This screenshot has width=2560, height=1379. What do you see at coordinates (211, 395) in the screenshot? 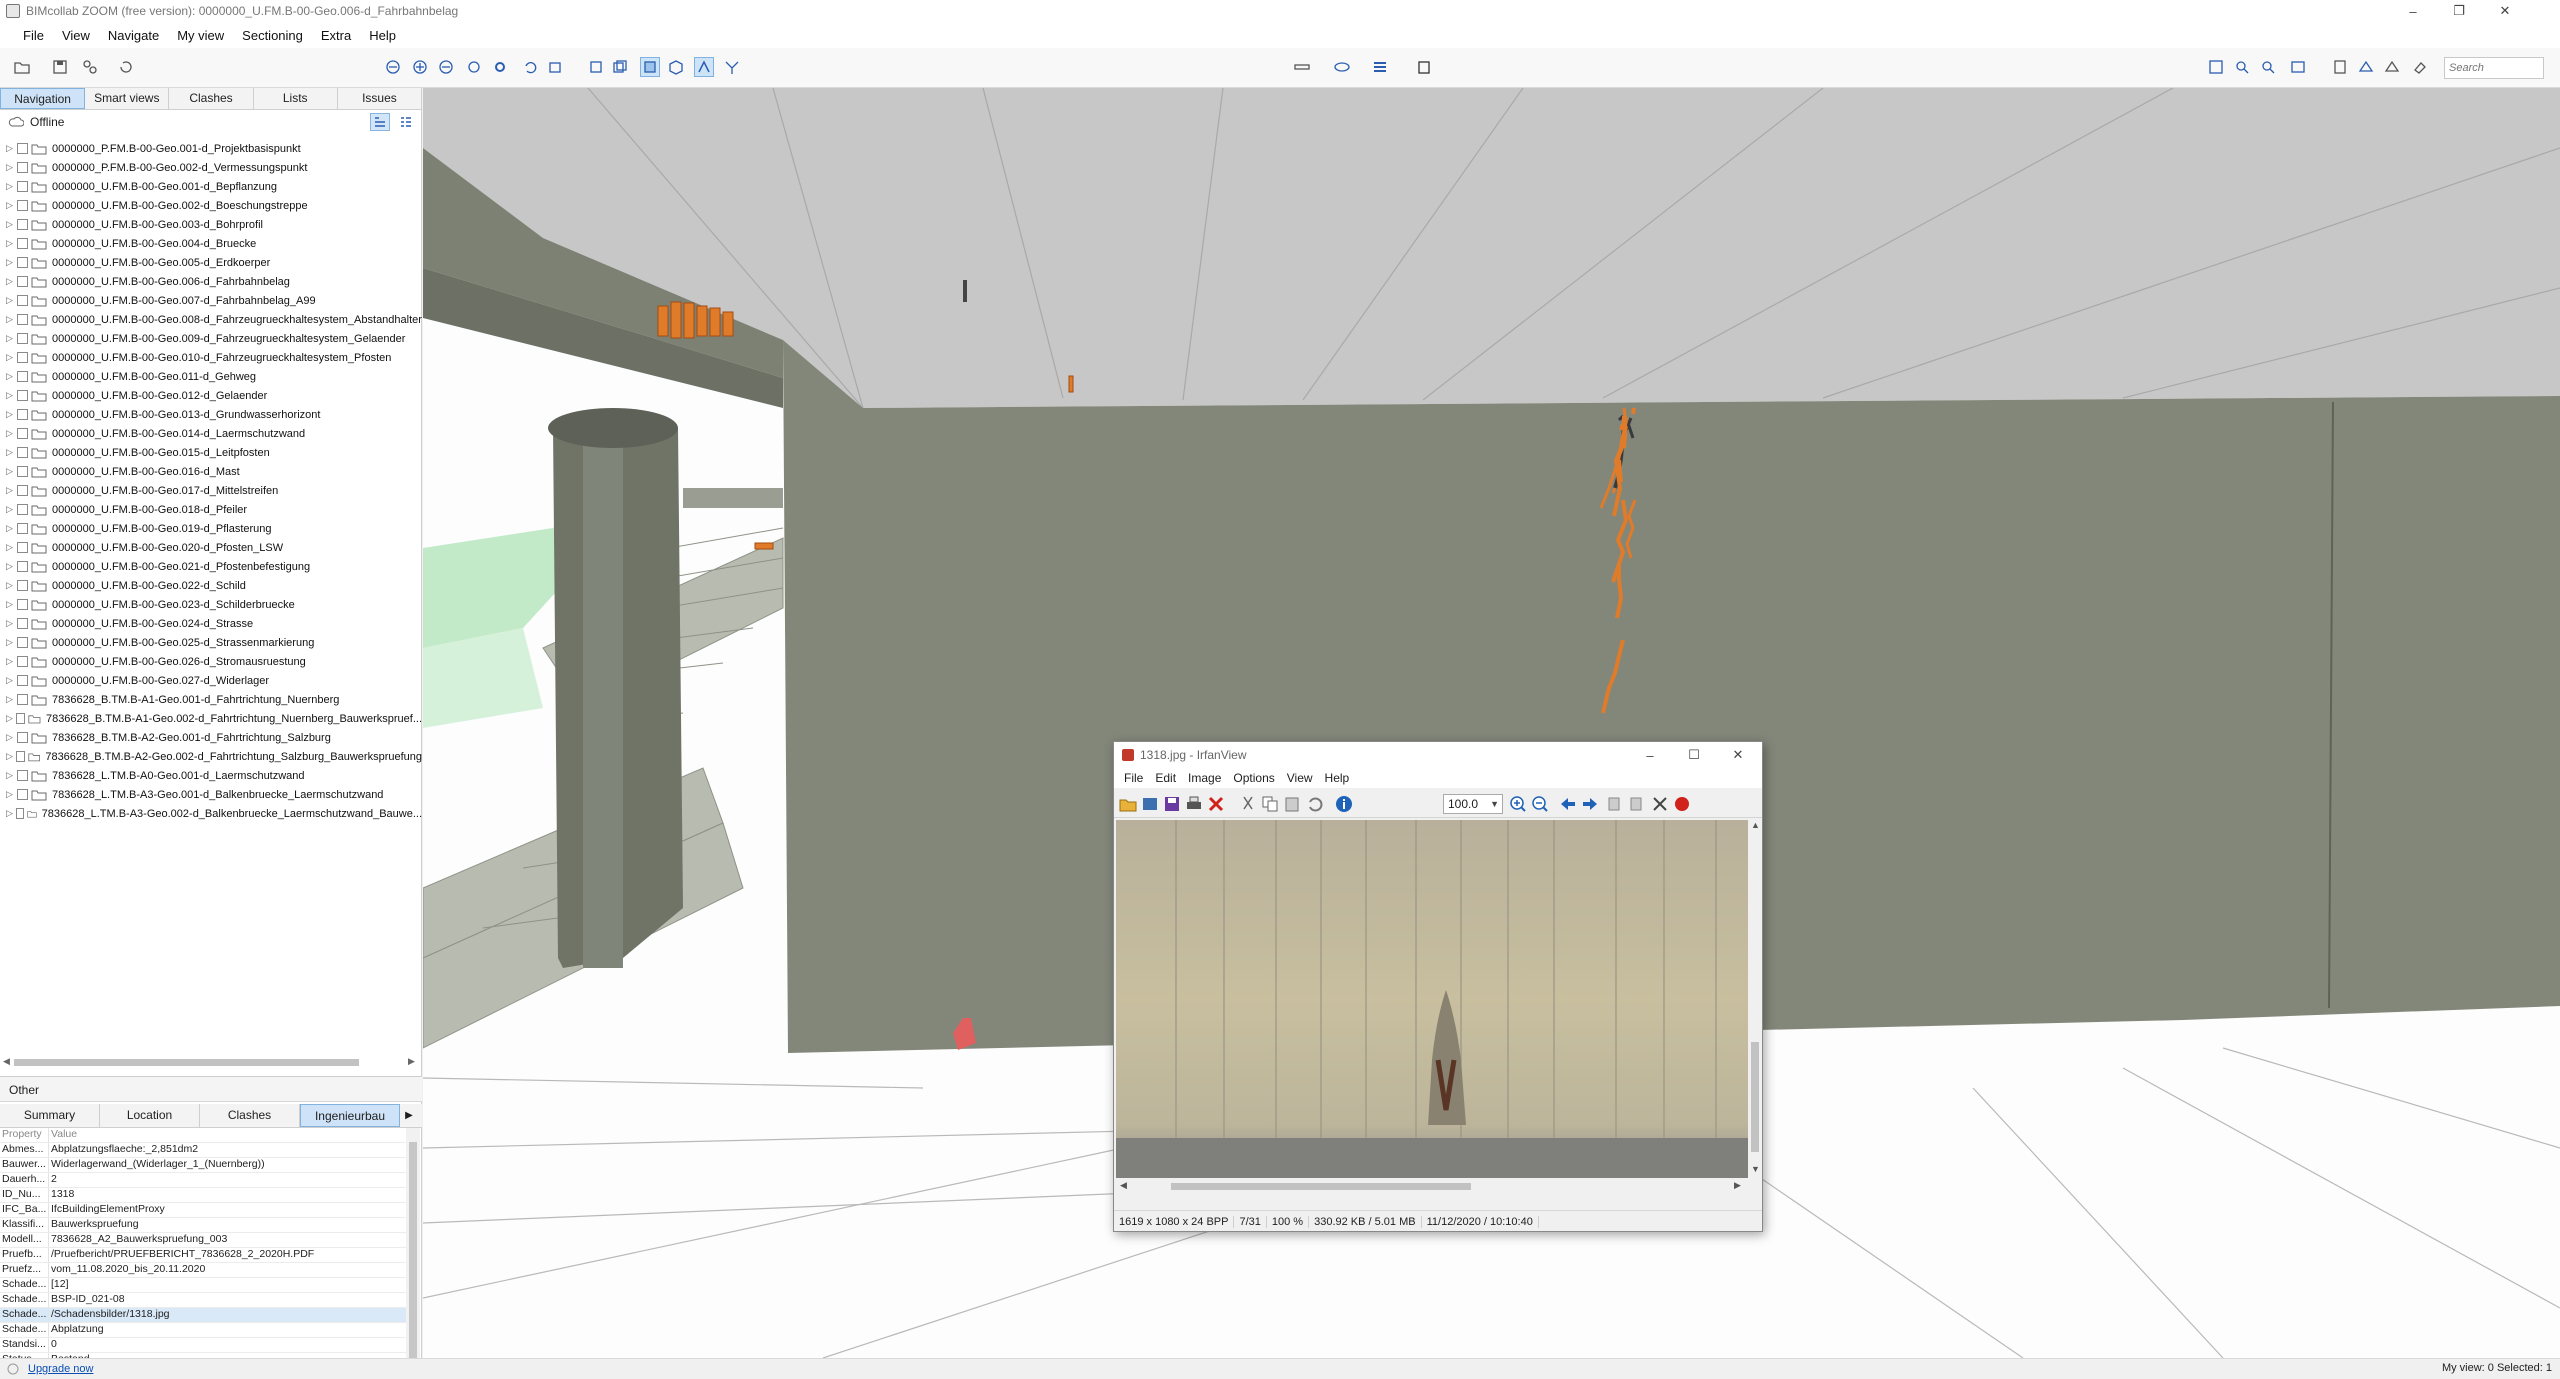
I see `tree-item: ▷ 0000000_U.FM.B-00-Geo.012-d_Gelaender` at bounding box center [211, 395].